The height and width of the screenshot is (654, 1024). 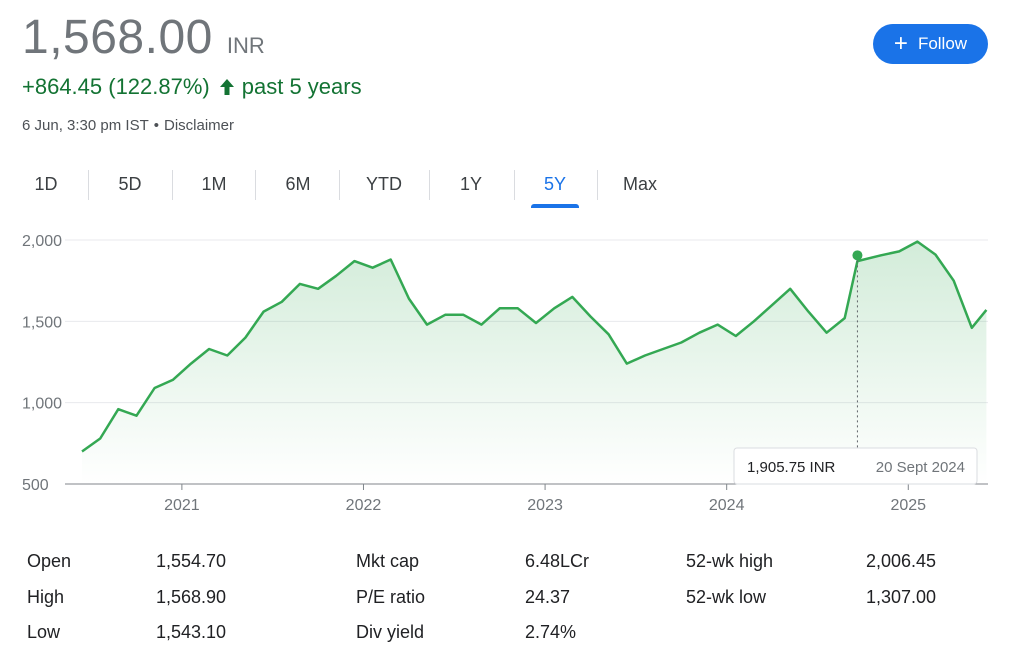 What do you see at coordinates (191, 597) in the screenshot?
I see `stat-value-high: 1,568.90` at bounding box center [191, 597].